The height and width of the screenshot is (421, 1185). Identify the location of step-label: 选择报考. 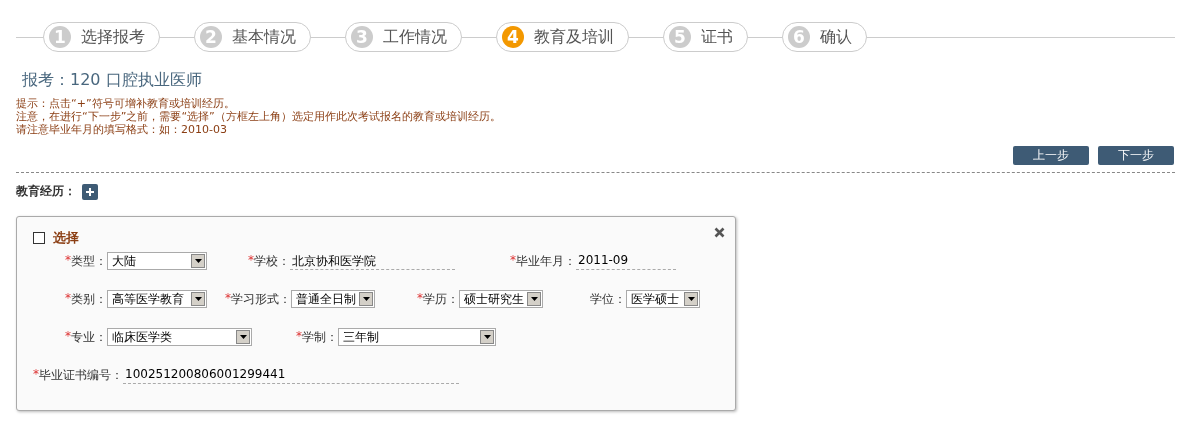
(113, 37).